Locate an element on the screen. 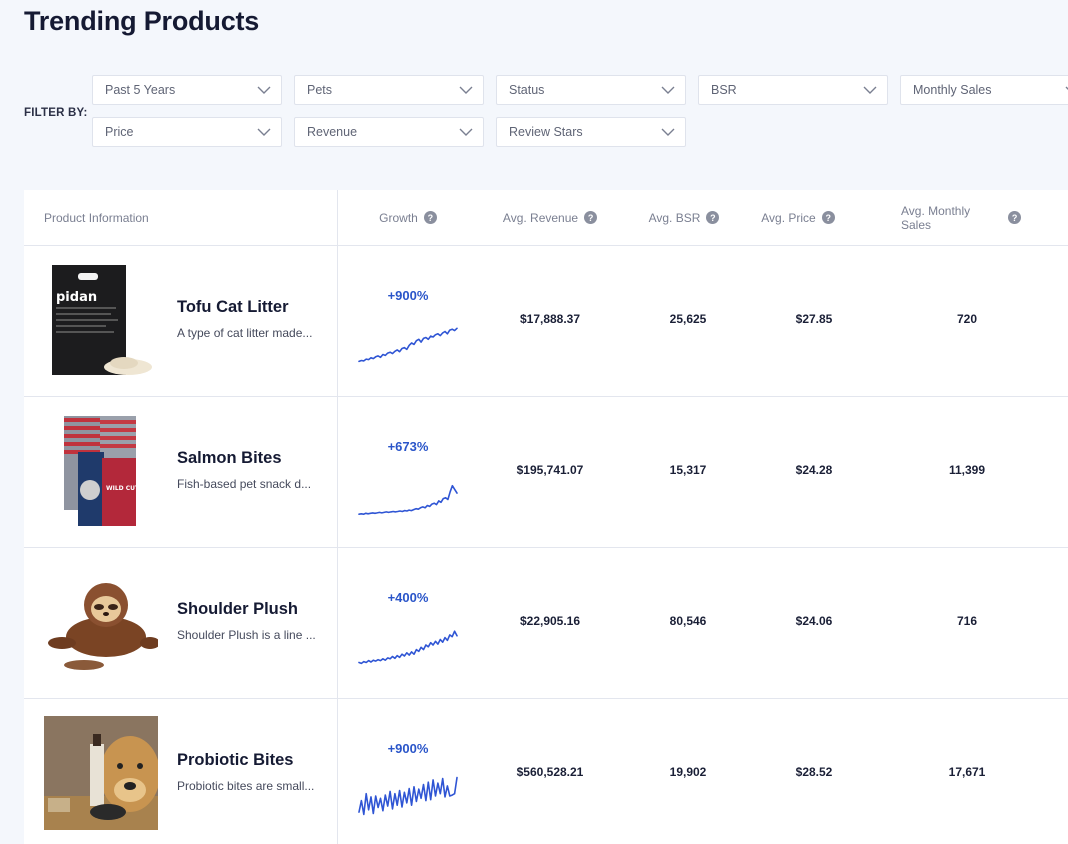 The image size is (1068, 844). avg-revenue-value: $195,741.07 is located at coordinates (550, 470).